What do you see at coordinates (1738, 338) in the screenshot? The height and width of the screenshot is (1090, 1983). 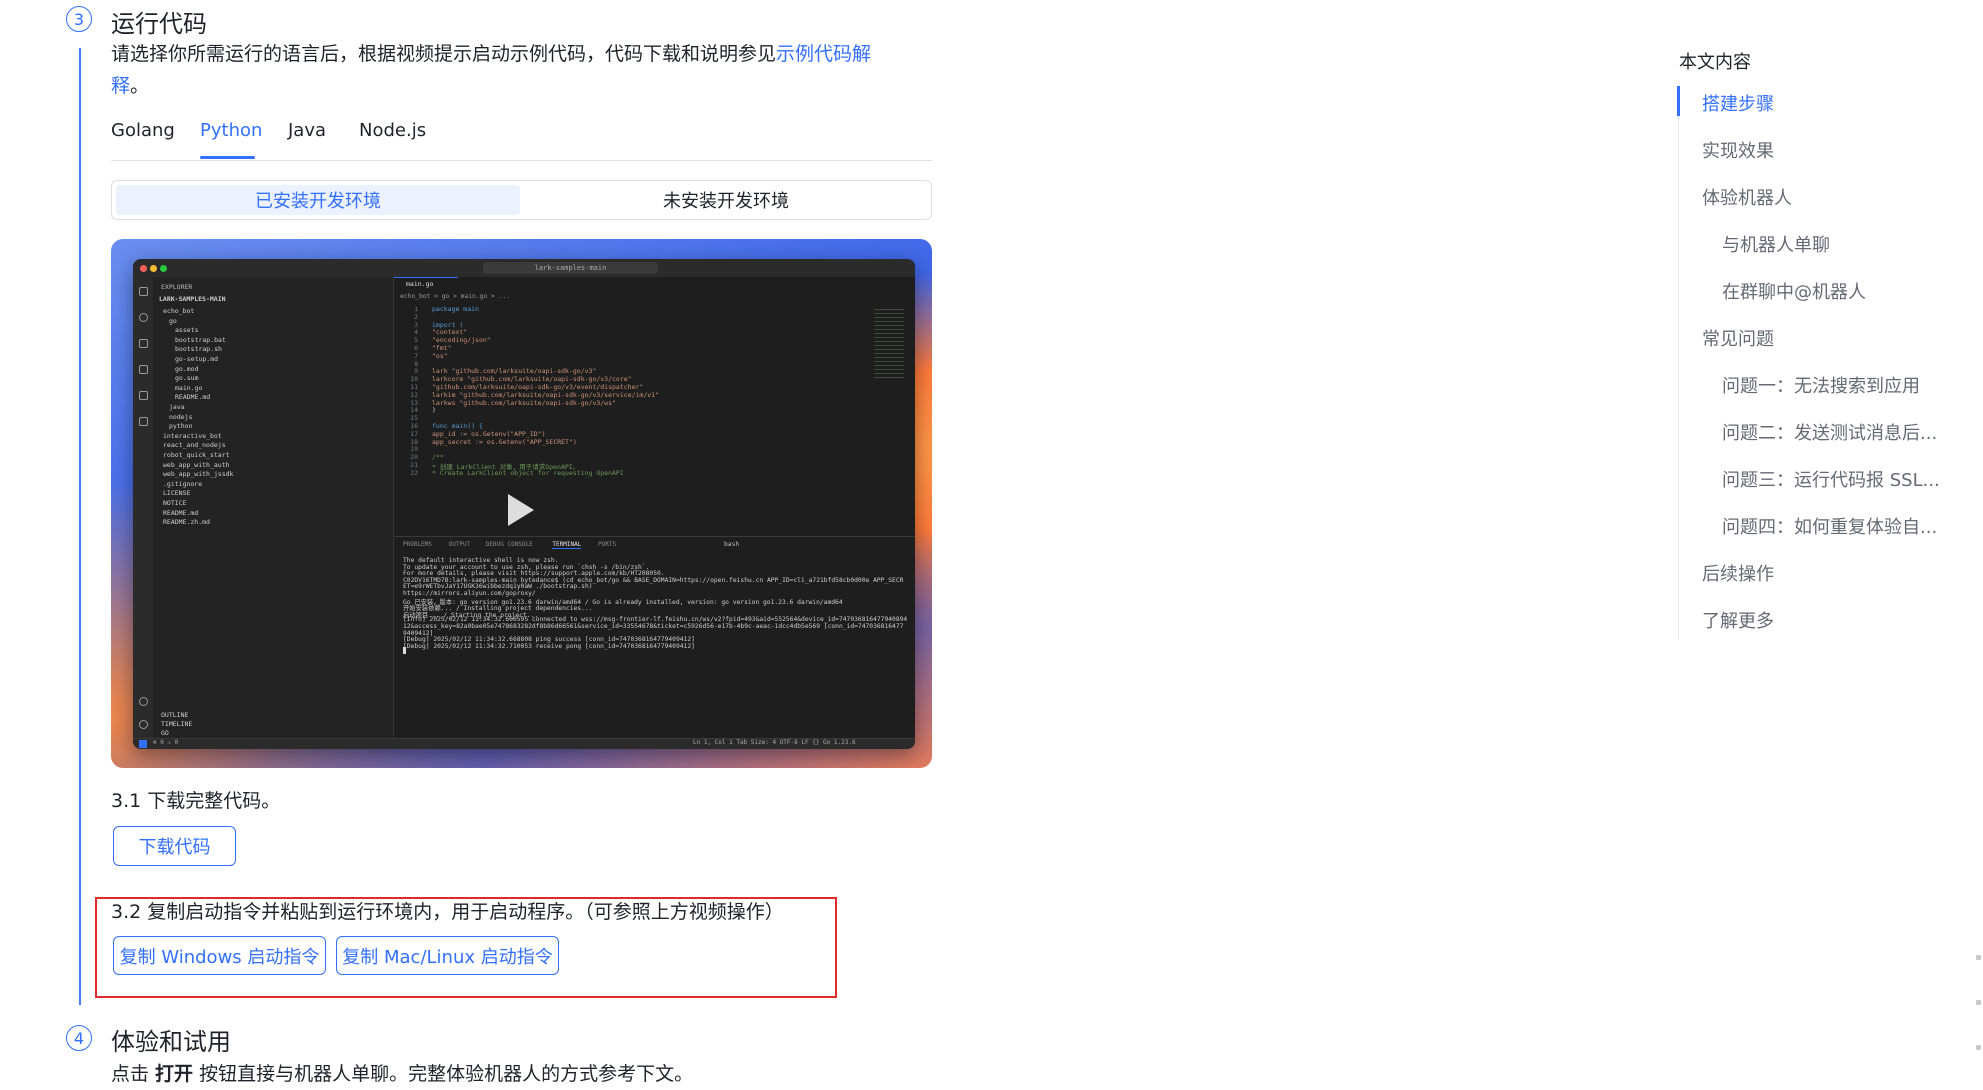 I see `toc-item-faq: 常见问题` at bounding box center [1738, 338].